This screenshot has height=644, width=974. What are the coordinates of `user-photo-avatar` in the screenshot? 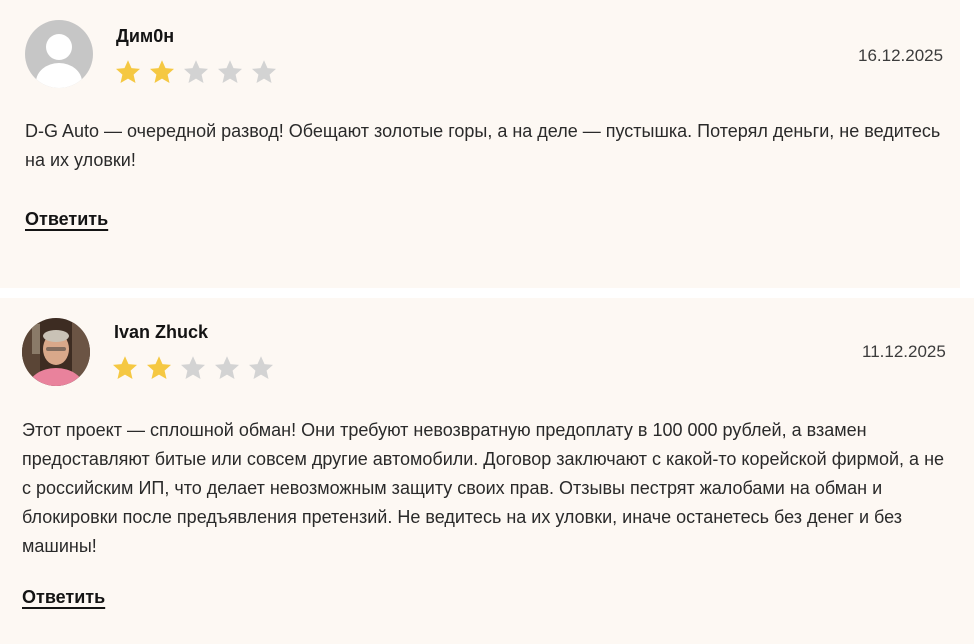 It's located at (56, 352).